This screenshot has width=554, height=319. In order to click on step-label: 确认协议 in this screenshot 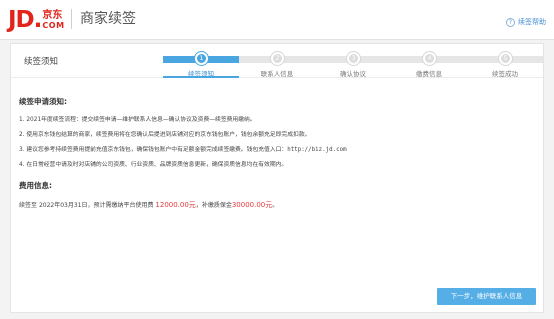, I will do `click(353, 74)`.